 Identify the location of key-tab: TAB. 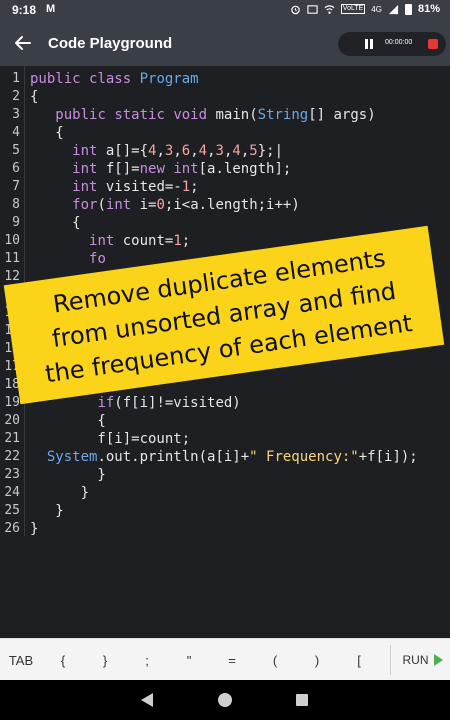
(21, 660).